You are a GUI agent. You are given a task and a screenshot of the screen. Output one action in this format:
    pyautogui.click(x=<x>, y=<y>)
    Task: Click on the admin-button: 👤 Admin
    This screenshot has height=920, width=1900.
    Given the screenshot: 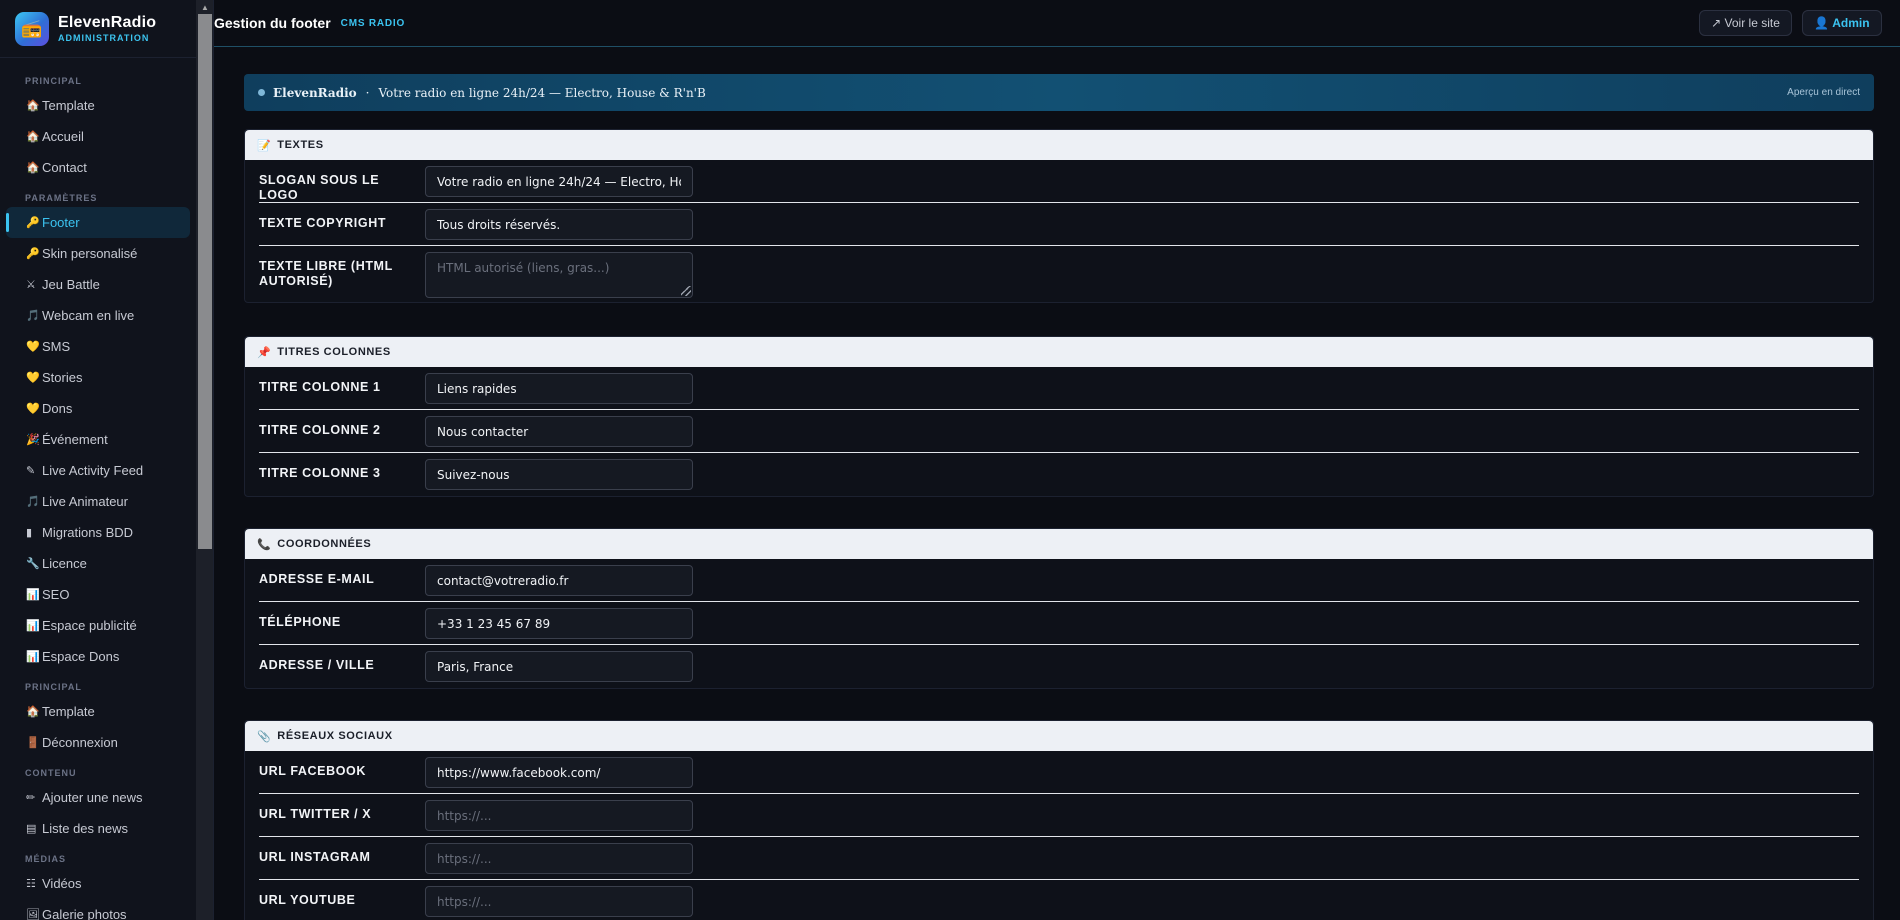 What is the action you would take?
    pyautogui.click(x=1842, y=23)
    